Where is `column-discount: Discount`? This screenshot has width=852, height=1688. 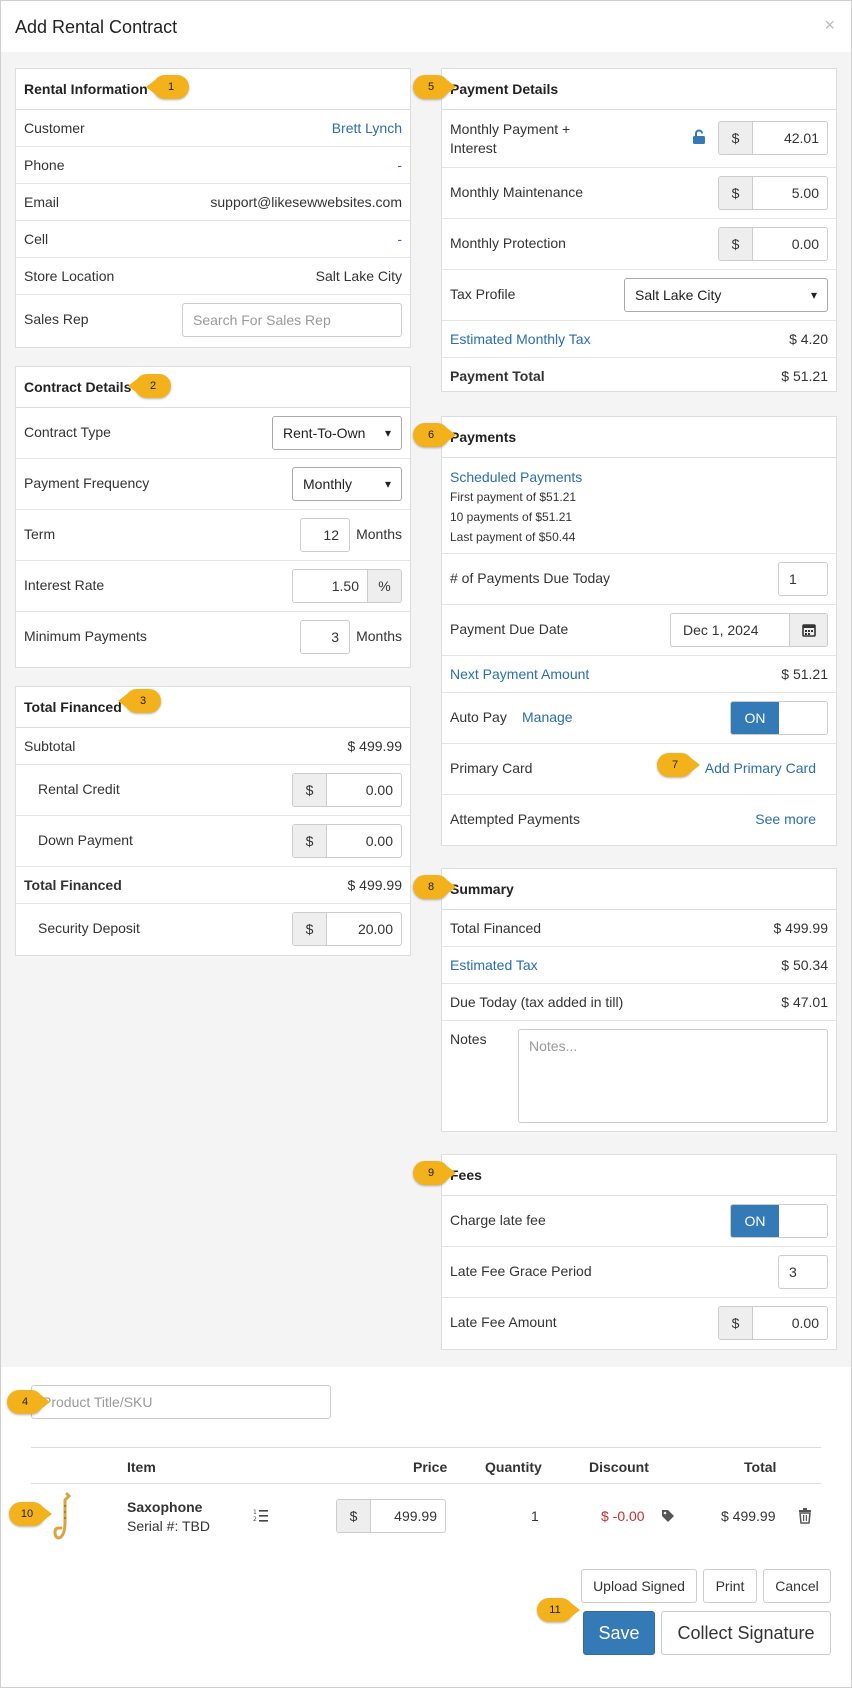 column-discount: Discount is located at coordinates (619, 1467).